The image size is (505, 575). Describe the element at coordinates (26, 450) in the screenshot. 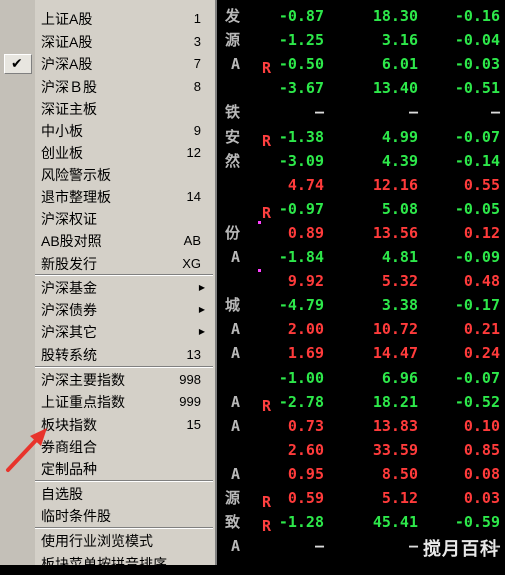

I see `annotation-arrow-icon` at that location.